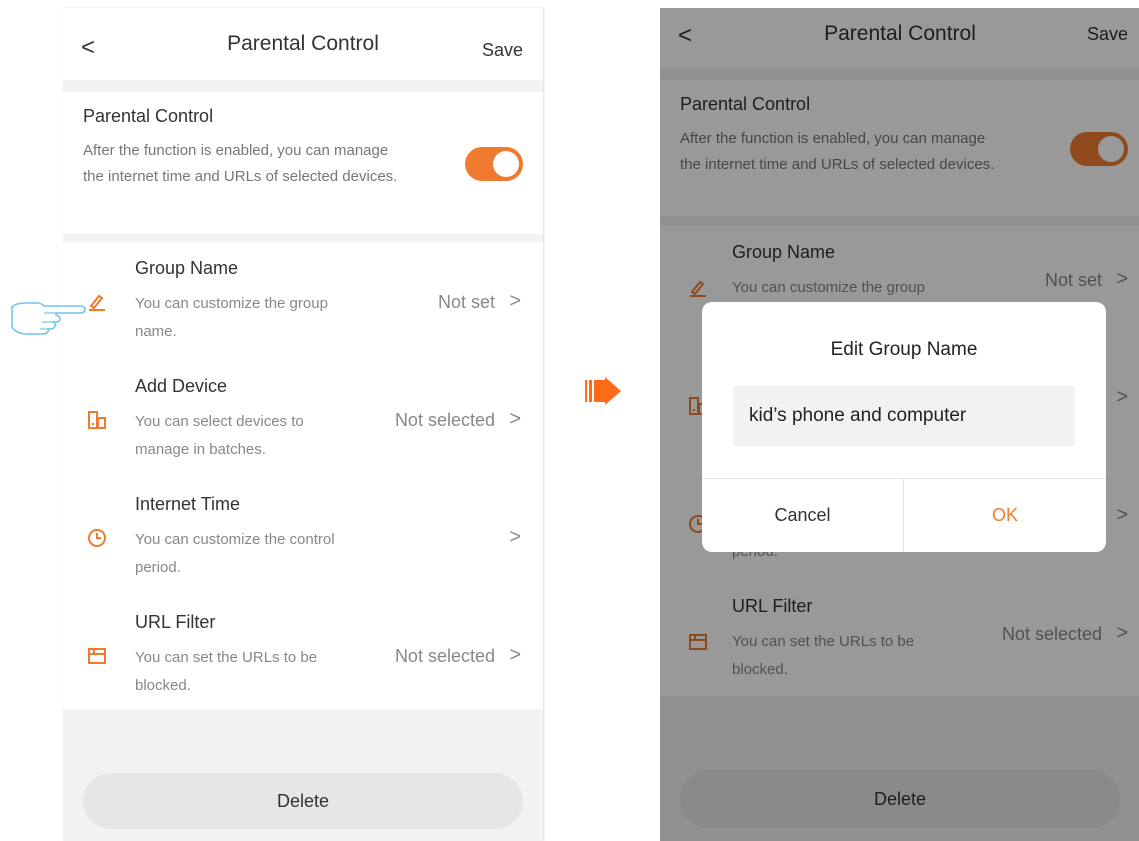  Describe the element at coordinates (1005, 515) in the screenshot. I see `ok-button: OK` at that location.